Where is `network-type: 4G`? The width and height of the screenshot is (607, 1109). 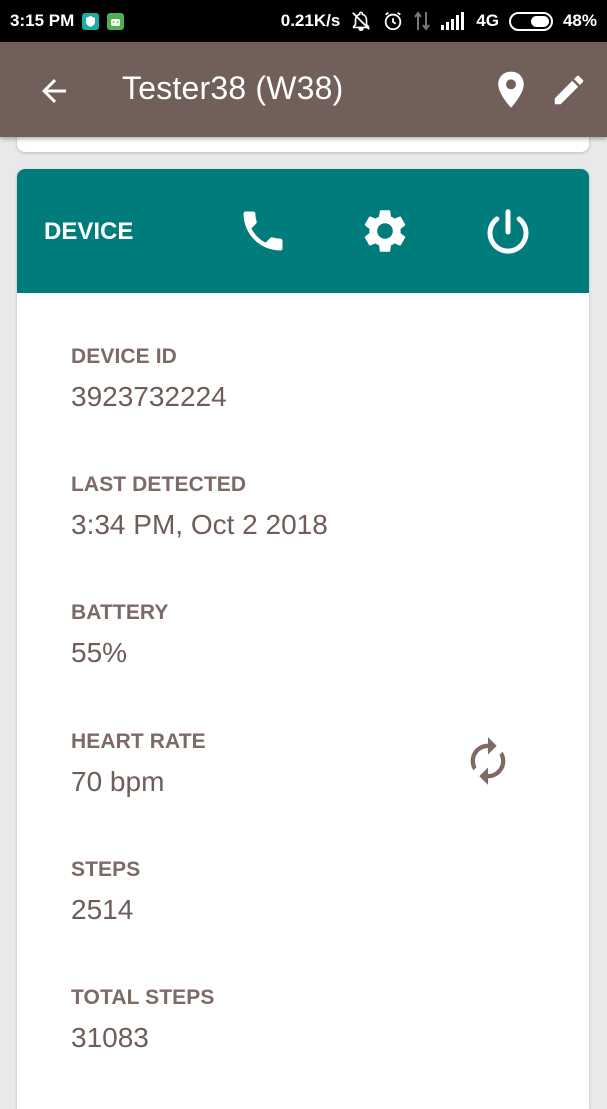
network-type: 4G is located at coordinates (487, 20).